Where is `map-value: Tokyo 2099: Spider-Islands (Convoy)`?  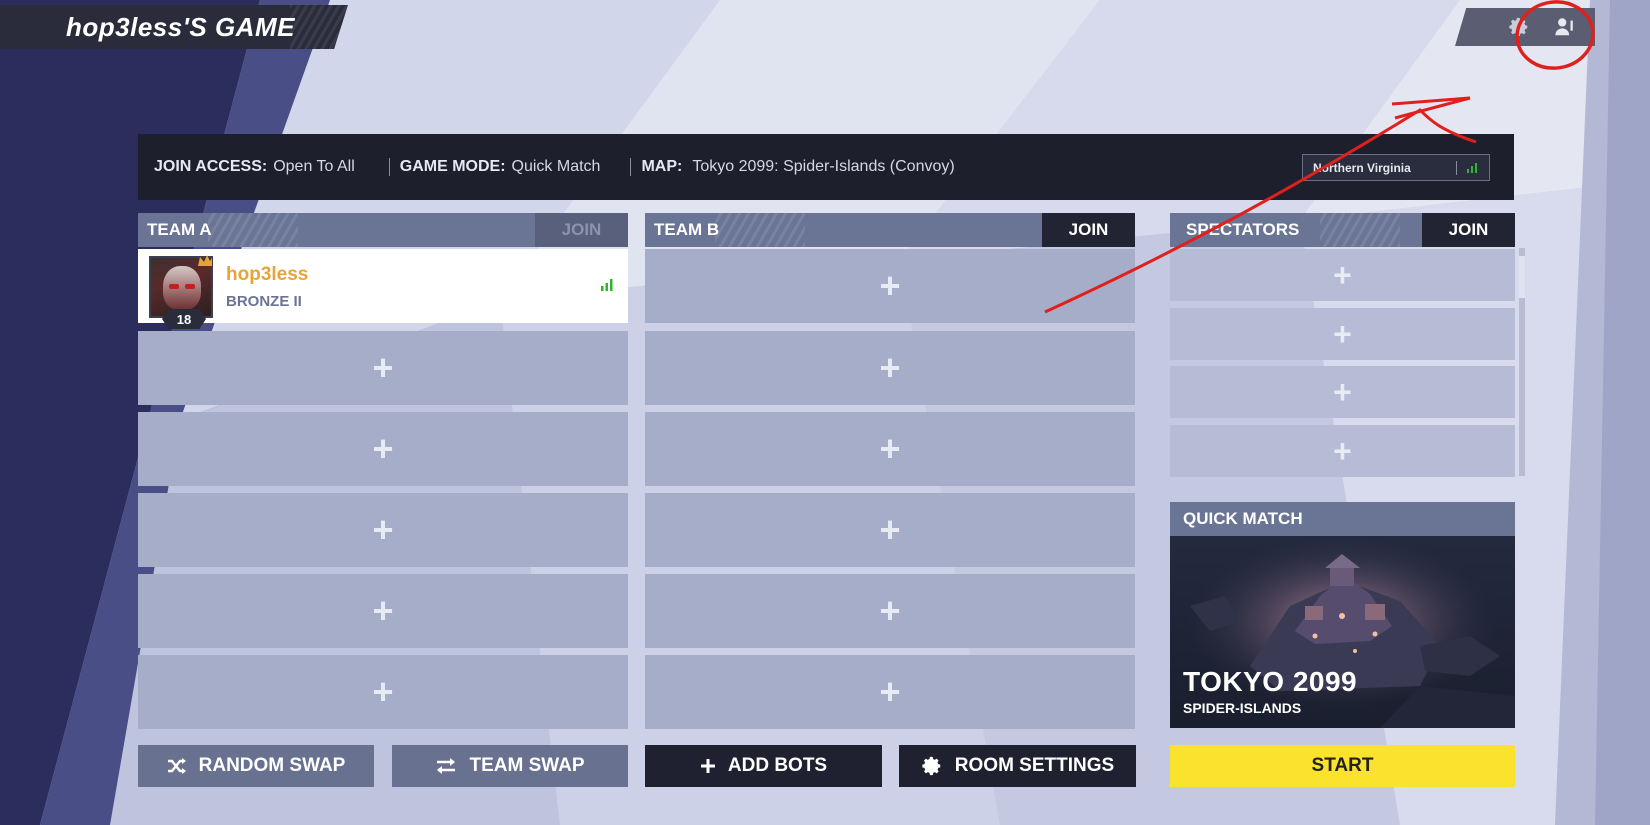
map-value: Tokyo 2099: Spider-Islands (Convoy) is located at coordinates (823, 166).